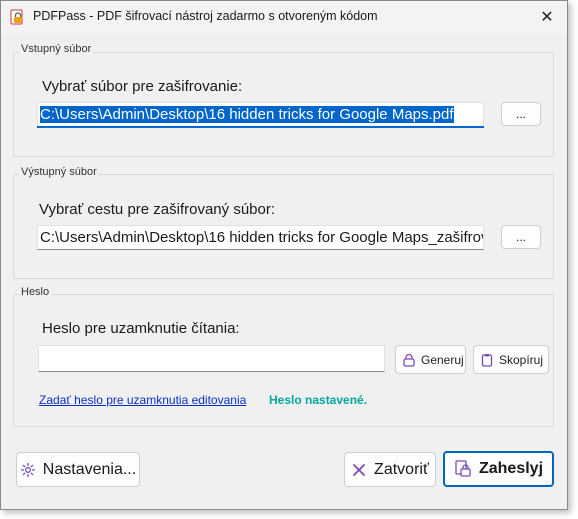 This screenshot has height=519, width=578. Describe the element at coordinates (487, 360) in the screenshot. I see `clipboard-icon` at that location.